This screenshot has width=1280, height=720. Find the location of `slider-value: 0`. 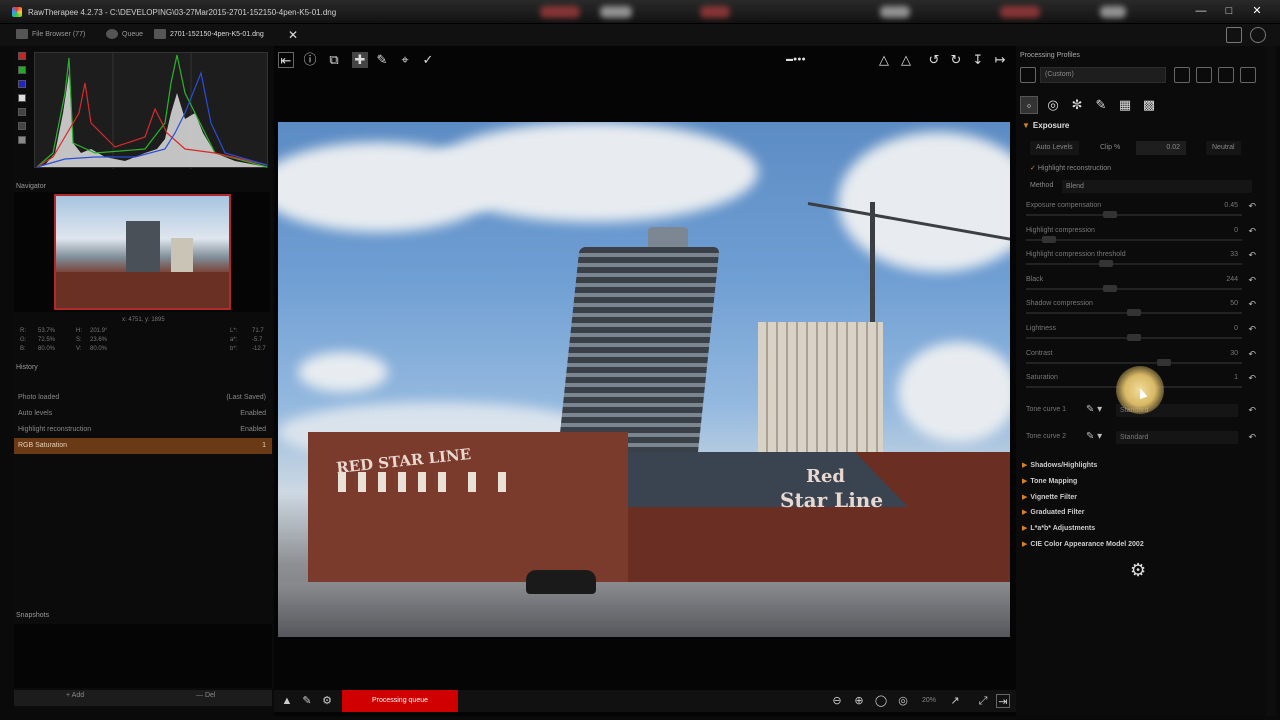

slider-value: 0 is located at coordinates (1236, 230).